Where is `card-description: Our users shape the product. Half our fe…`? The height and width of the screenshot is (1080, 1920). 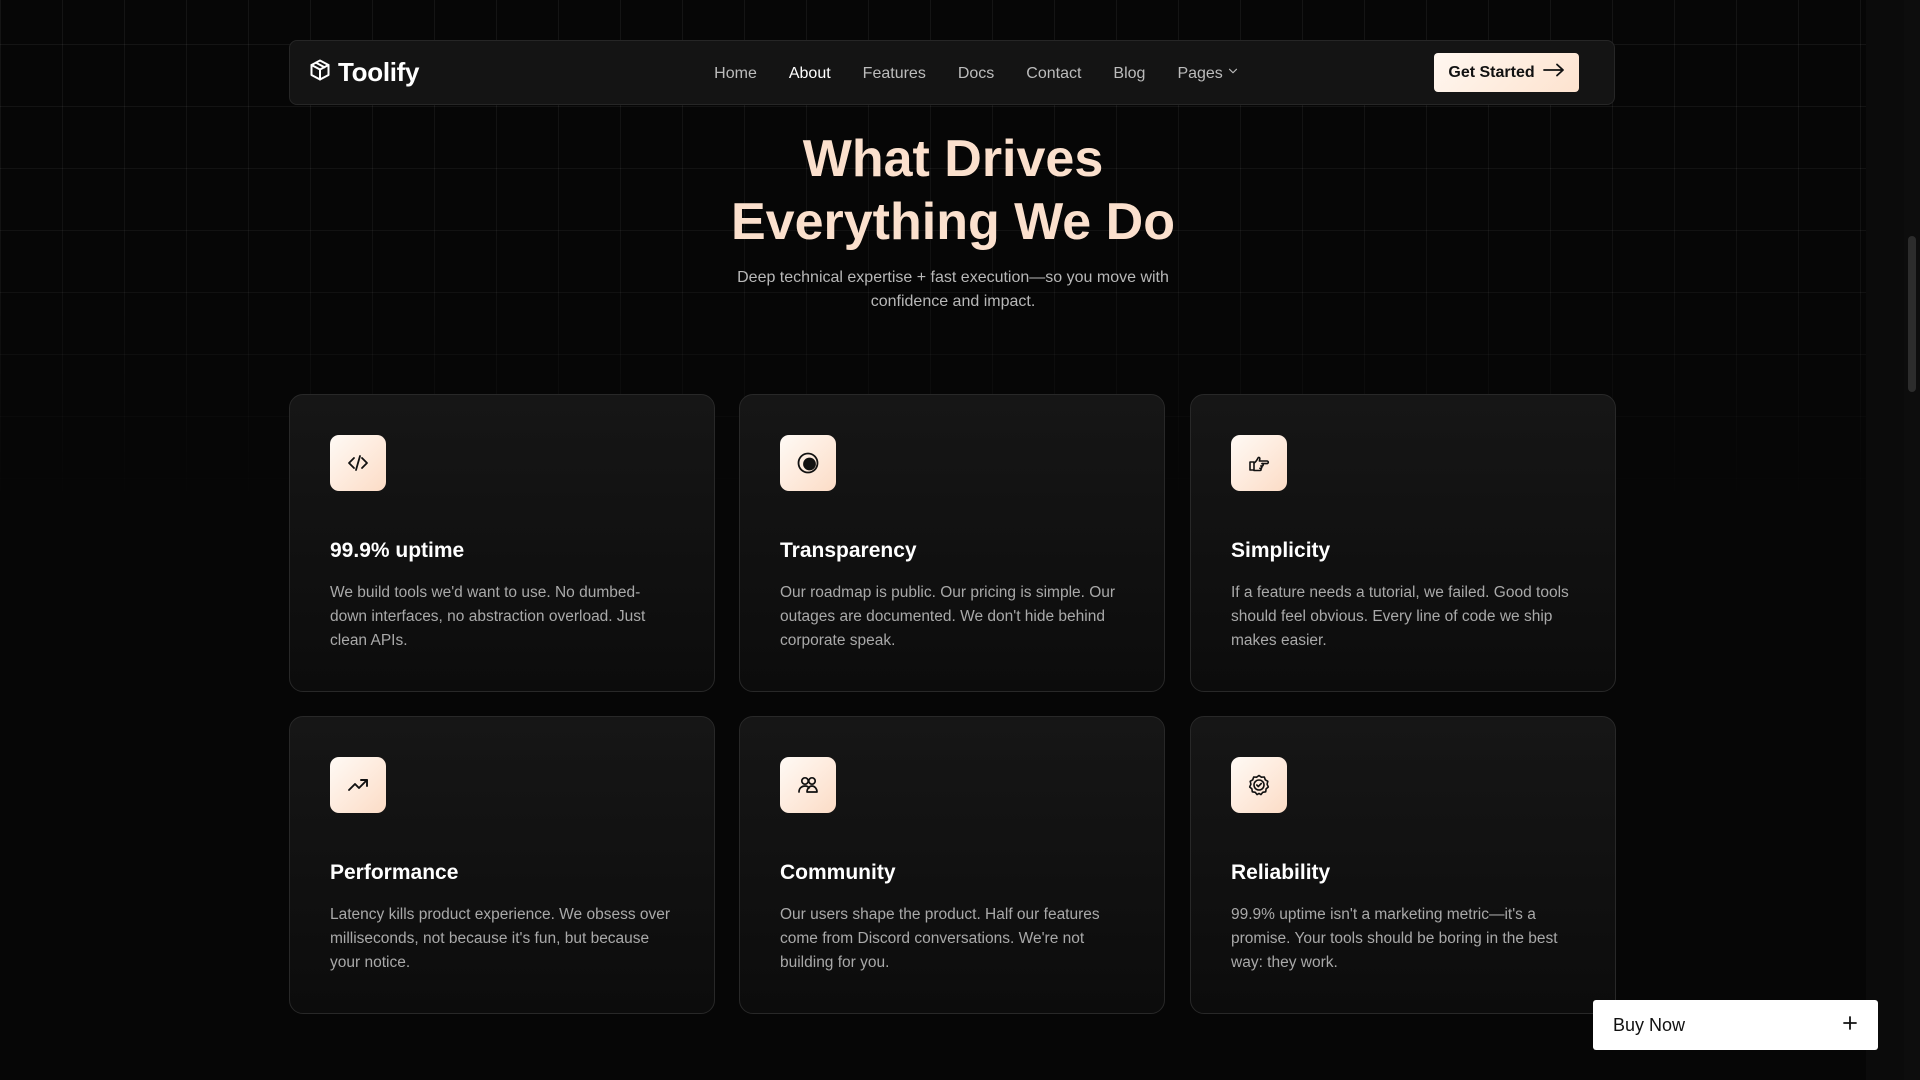
card-description: Our users shape the product. Half our fe… is located at coordinates (940, 938).